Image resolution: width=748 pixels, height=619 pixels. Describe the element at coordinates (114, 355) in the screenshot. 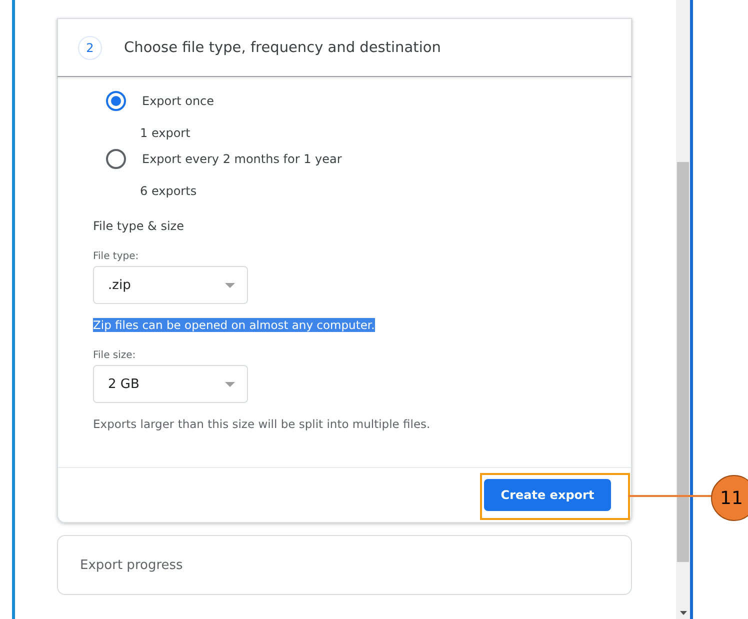

I see `field-label: File size:` at that location.